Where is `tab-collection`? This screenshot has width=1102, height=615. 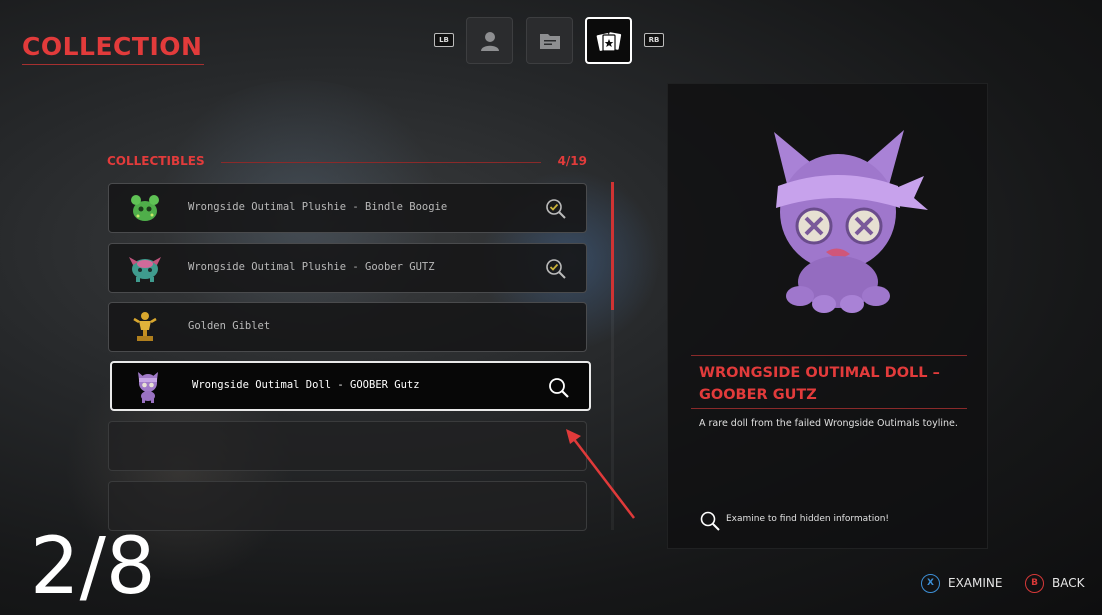
tab-collection is located at coordinates (608, 40).